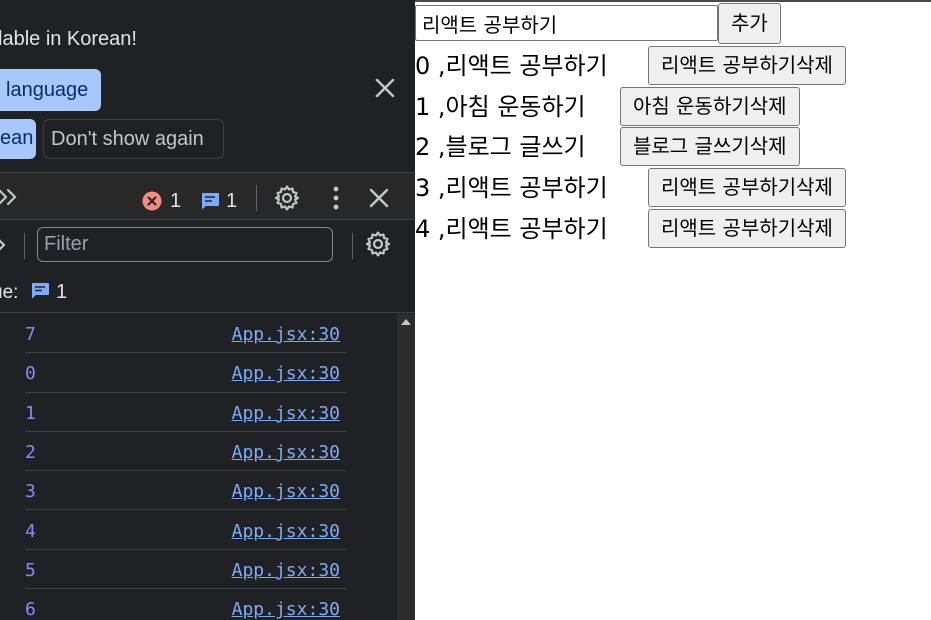 This screenshot has width=931, height=620. Describe the element at coordinates (185, 604) in the screenshot. I see `log-row: 6 App.jsx:30` at that location.